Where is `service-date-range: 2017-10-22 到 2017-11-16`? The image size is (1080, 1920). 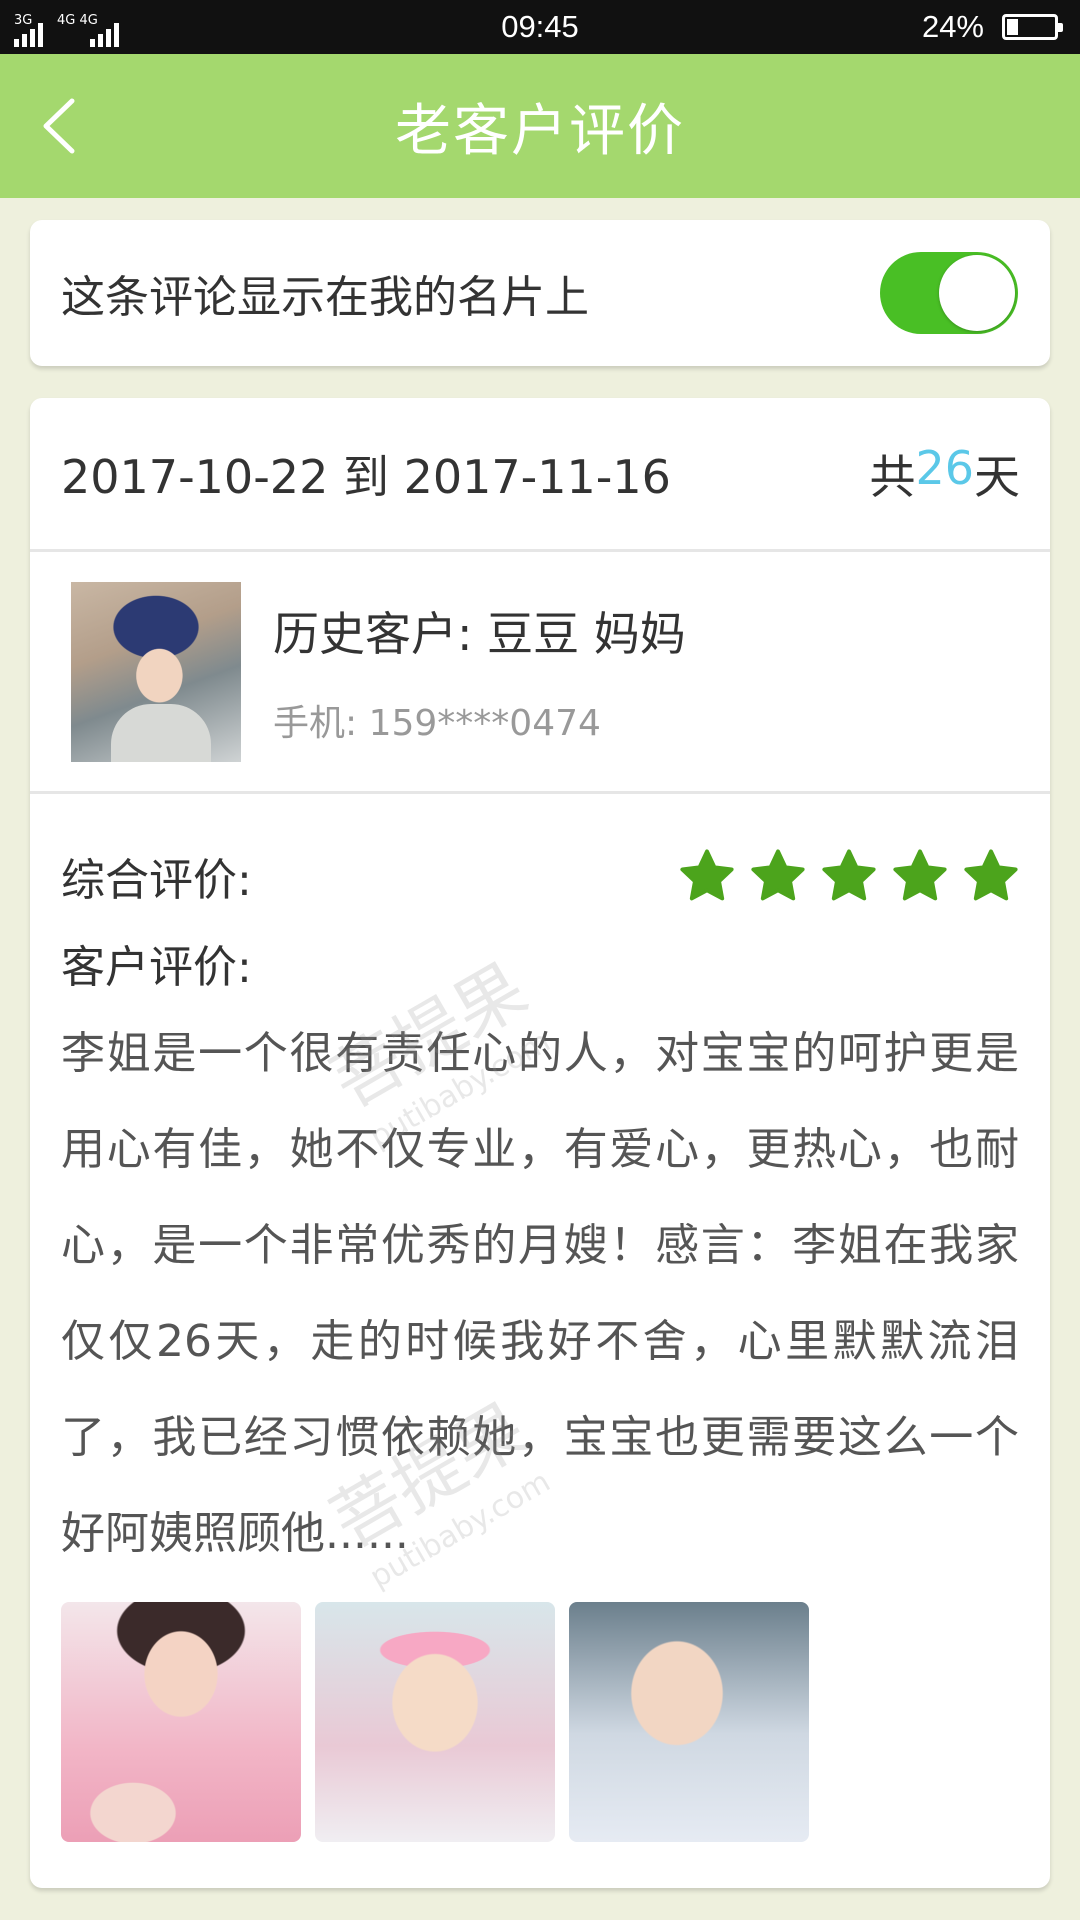 service-date-range: 2017-10-22 到 2017-11-16 is located at coordinates (366, 476).